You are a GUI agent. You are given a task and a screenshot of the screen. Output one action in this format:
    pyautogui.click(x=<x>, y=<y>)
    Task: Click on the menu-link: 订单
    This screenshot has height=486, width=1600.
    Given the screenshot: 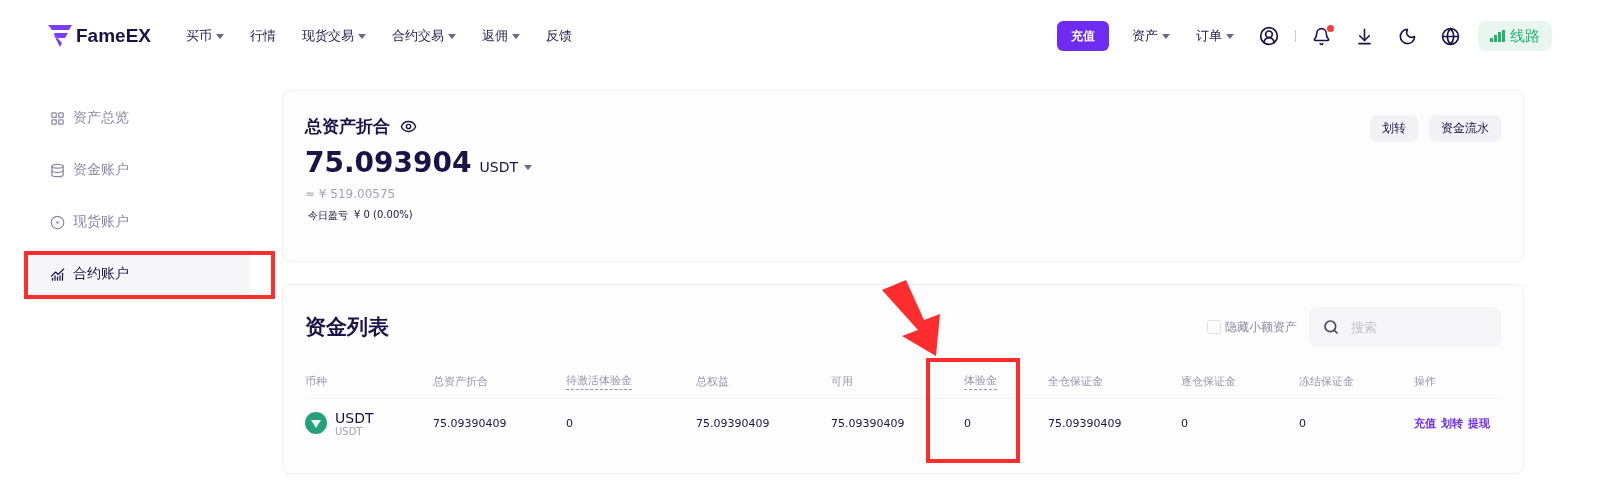 What is the action you would take?
    pyautogui.click(x=1215, y=36)
    